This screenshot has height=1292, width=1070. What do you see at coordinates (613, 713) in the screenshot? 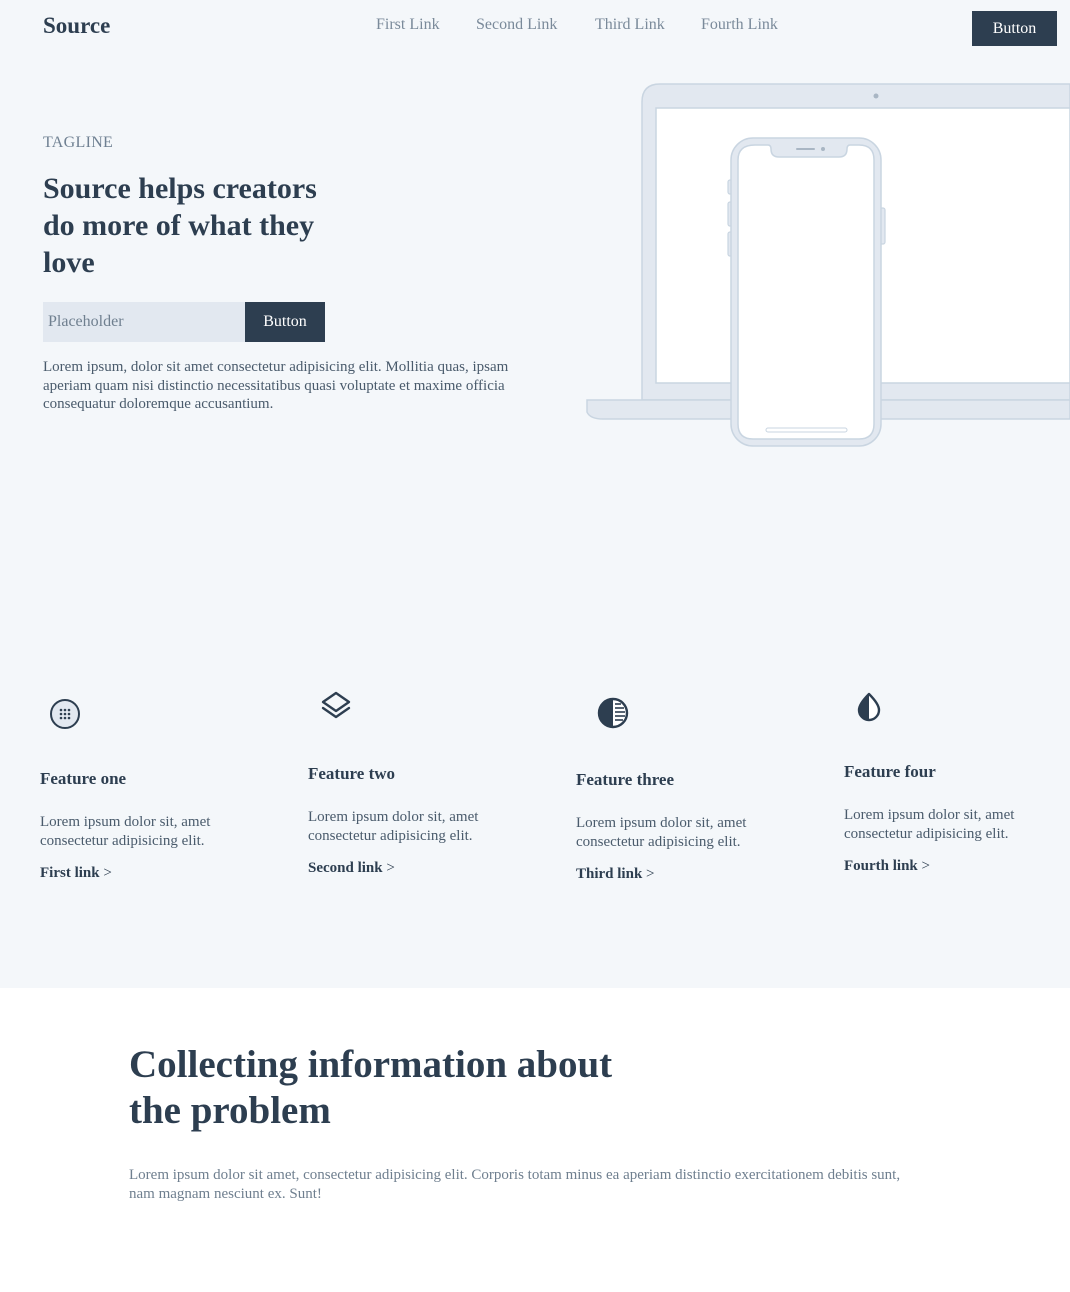
I see `contrast-icon` at bounding box center [613, 713].